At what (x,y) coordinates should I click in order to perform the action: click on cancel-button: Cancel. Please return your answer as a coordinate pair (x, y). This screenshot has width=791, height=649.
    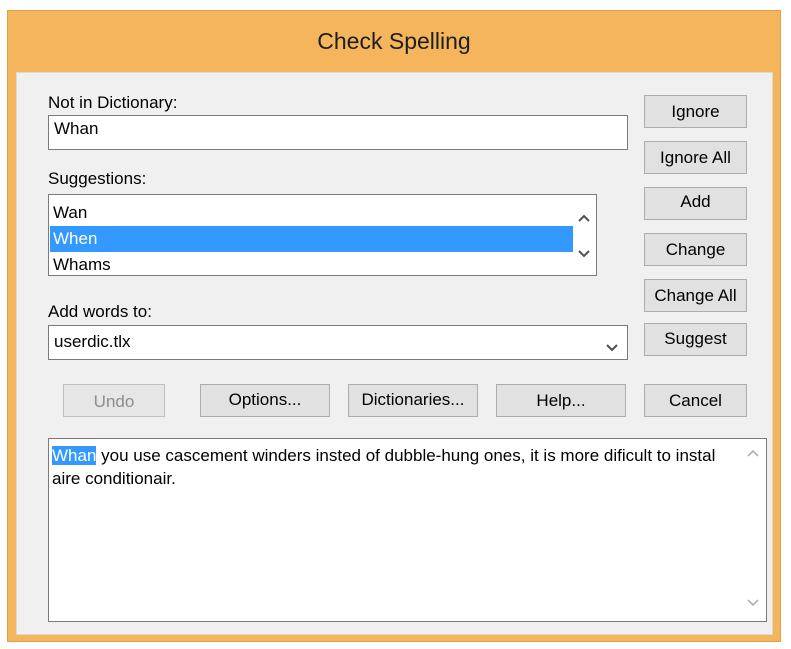
    Looking at the image, I should click on (695, 400).